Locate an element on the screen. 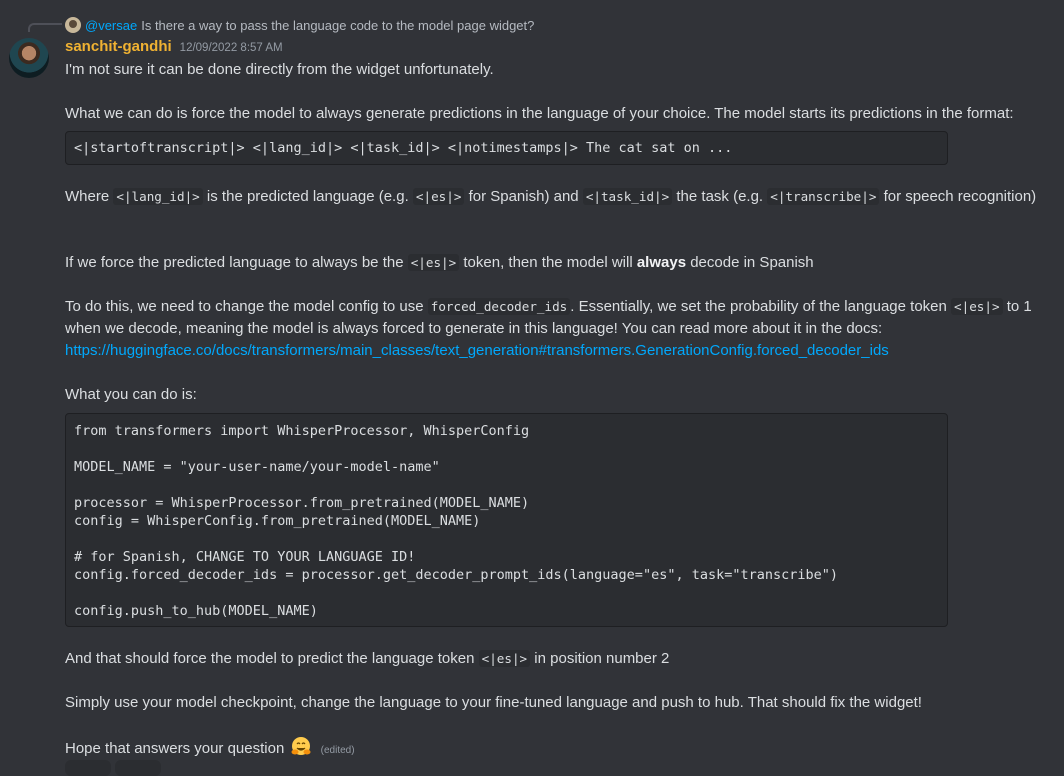  text-segment: Hope that answers your question is located at coordinates (175, 748).